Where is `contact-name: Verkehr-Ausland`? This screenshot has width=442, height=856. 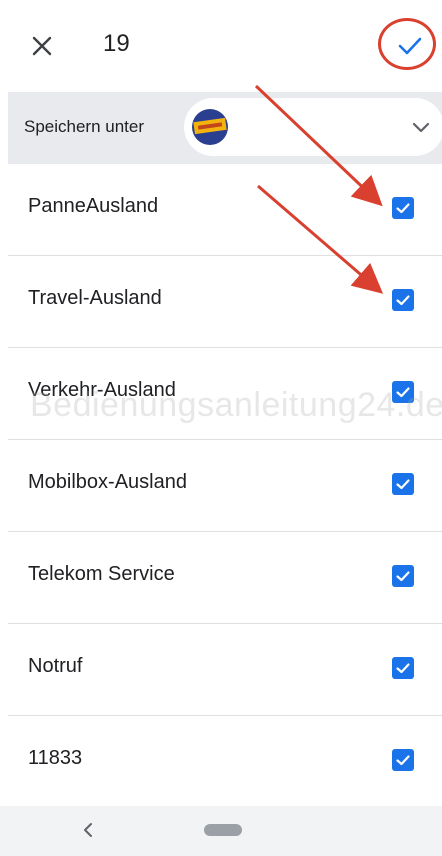
contact-name: Verkehr-Ausland is located at coordinates (102, 390).